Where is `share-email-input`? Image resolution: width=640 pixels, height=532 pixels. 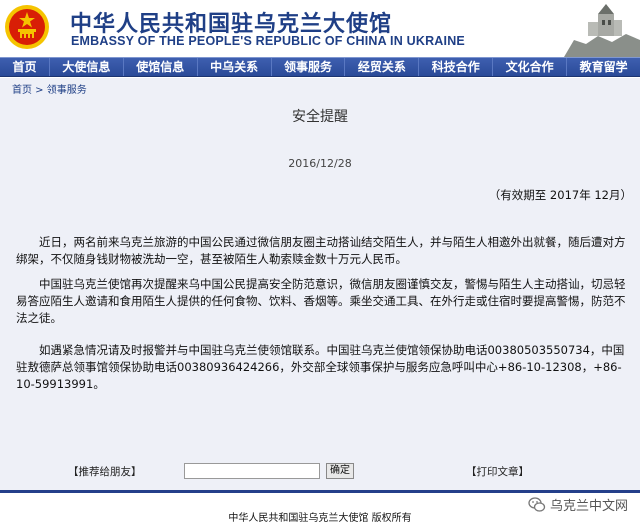
share-email-input is located at coordinates (252, 471).